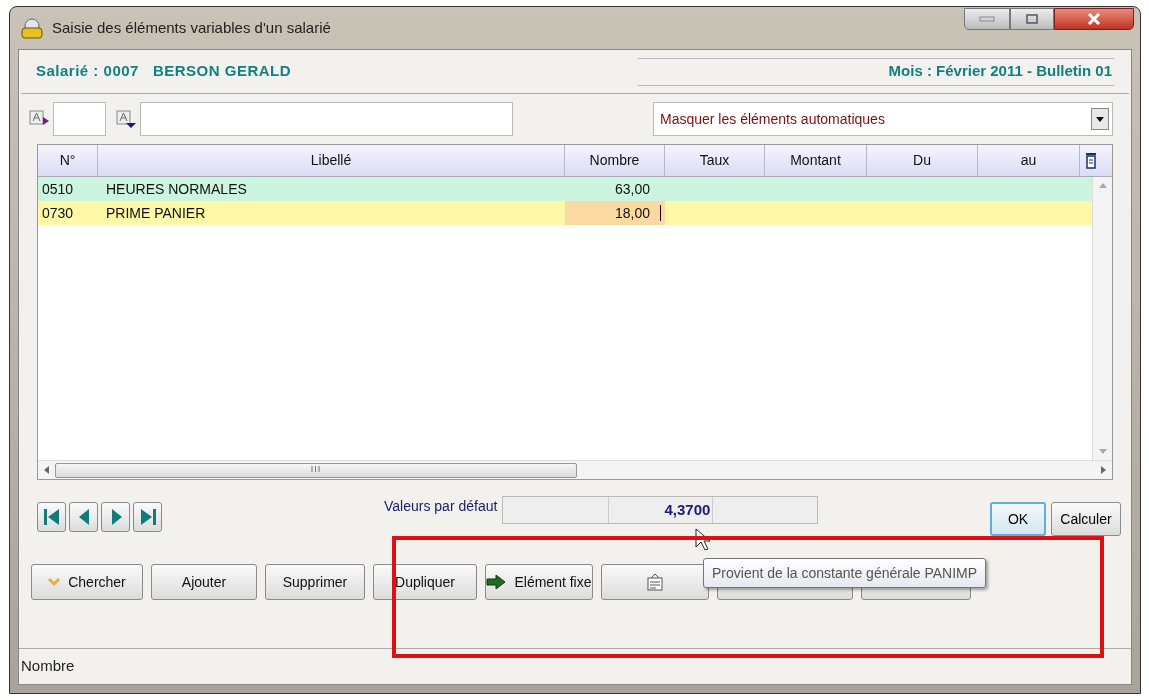  Describe the element at coordinates (68, 160) in the screenshot. I see `column-header: N°` at that location.